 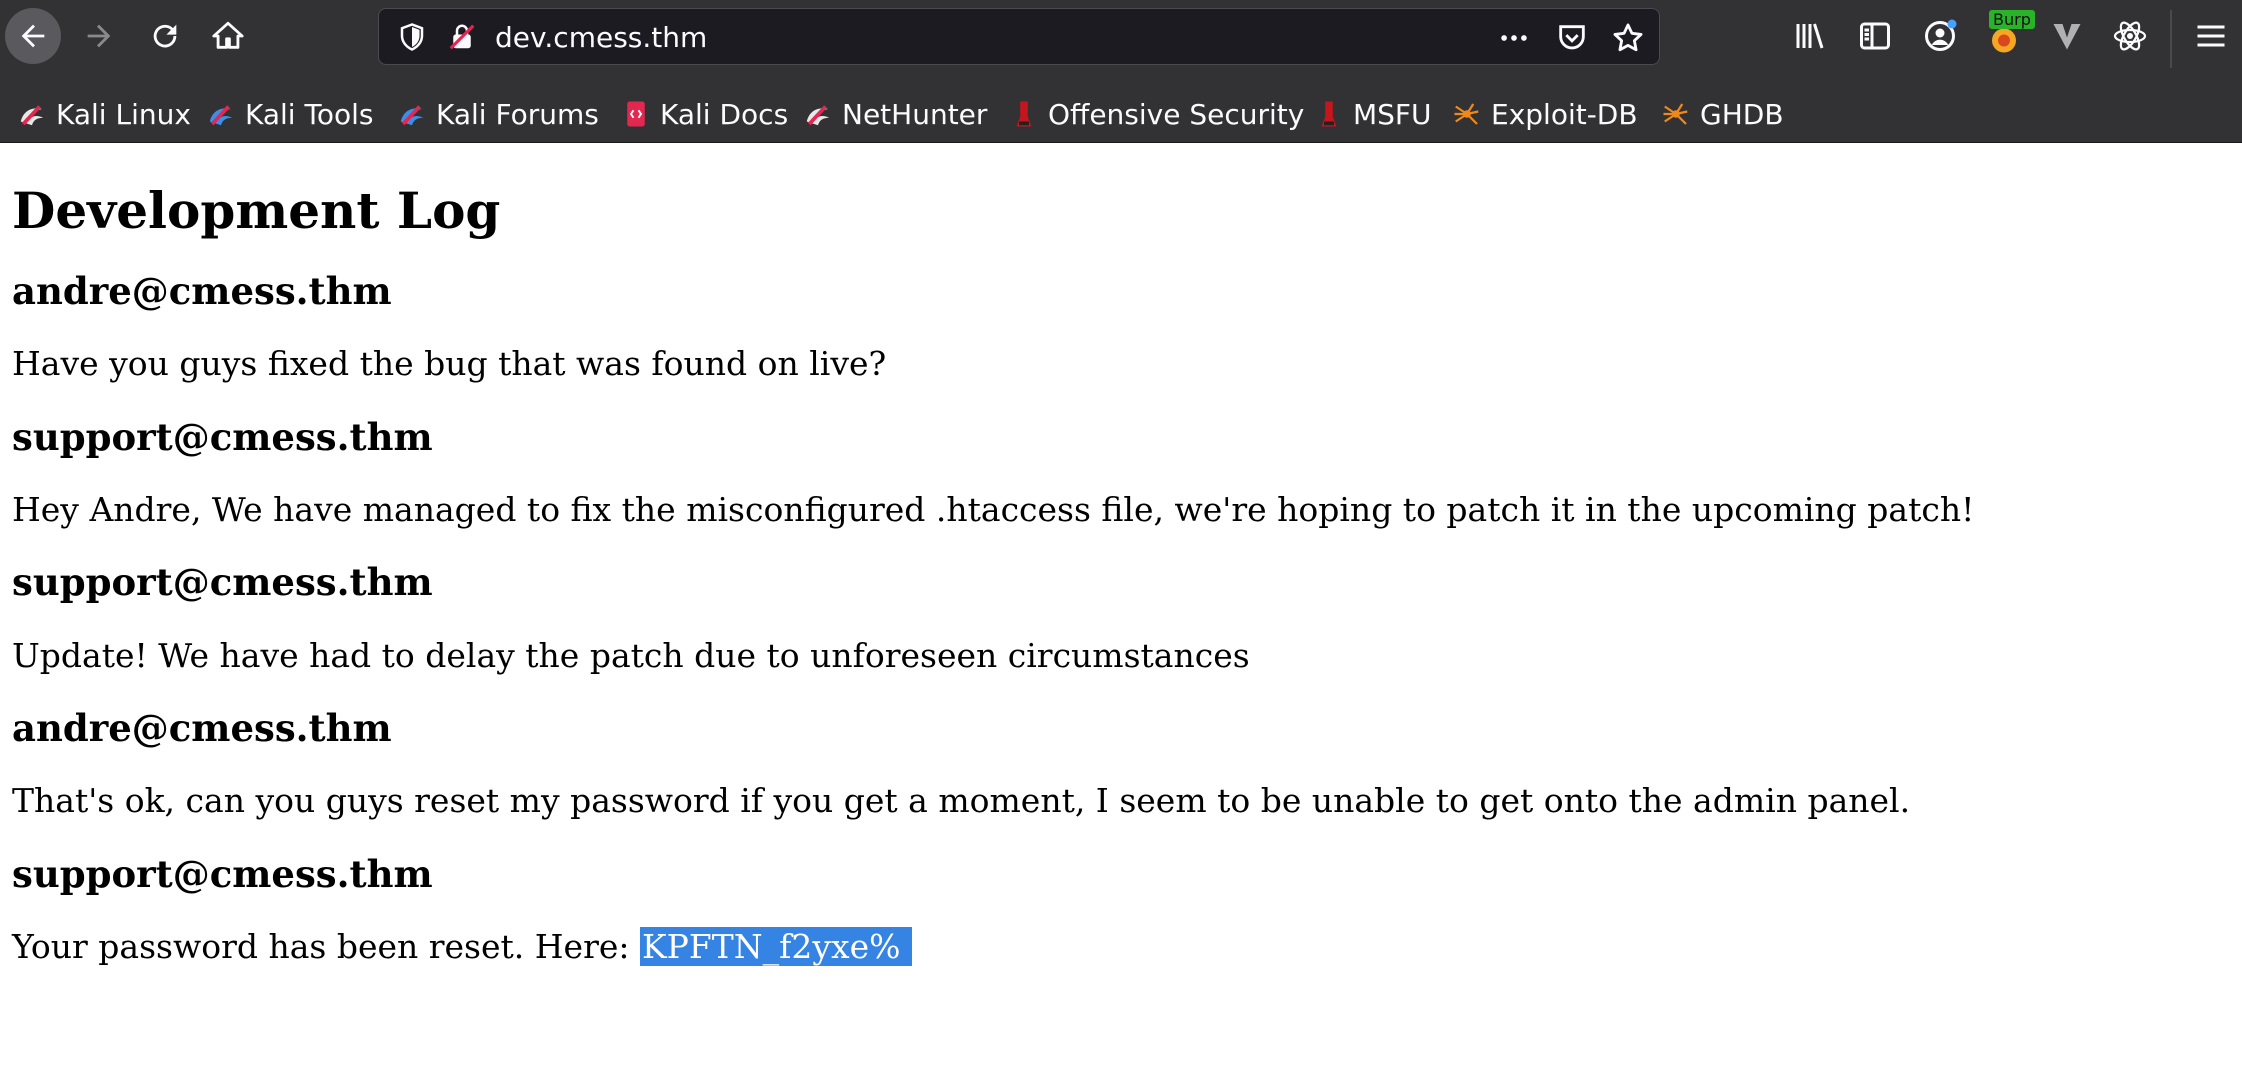 I want to click on reload-icon, so click(x=165, y=36).